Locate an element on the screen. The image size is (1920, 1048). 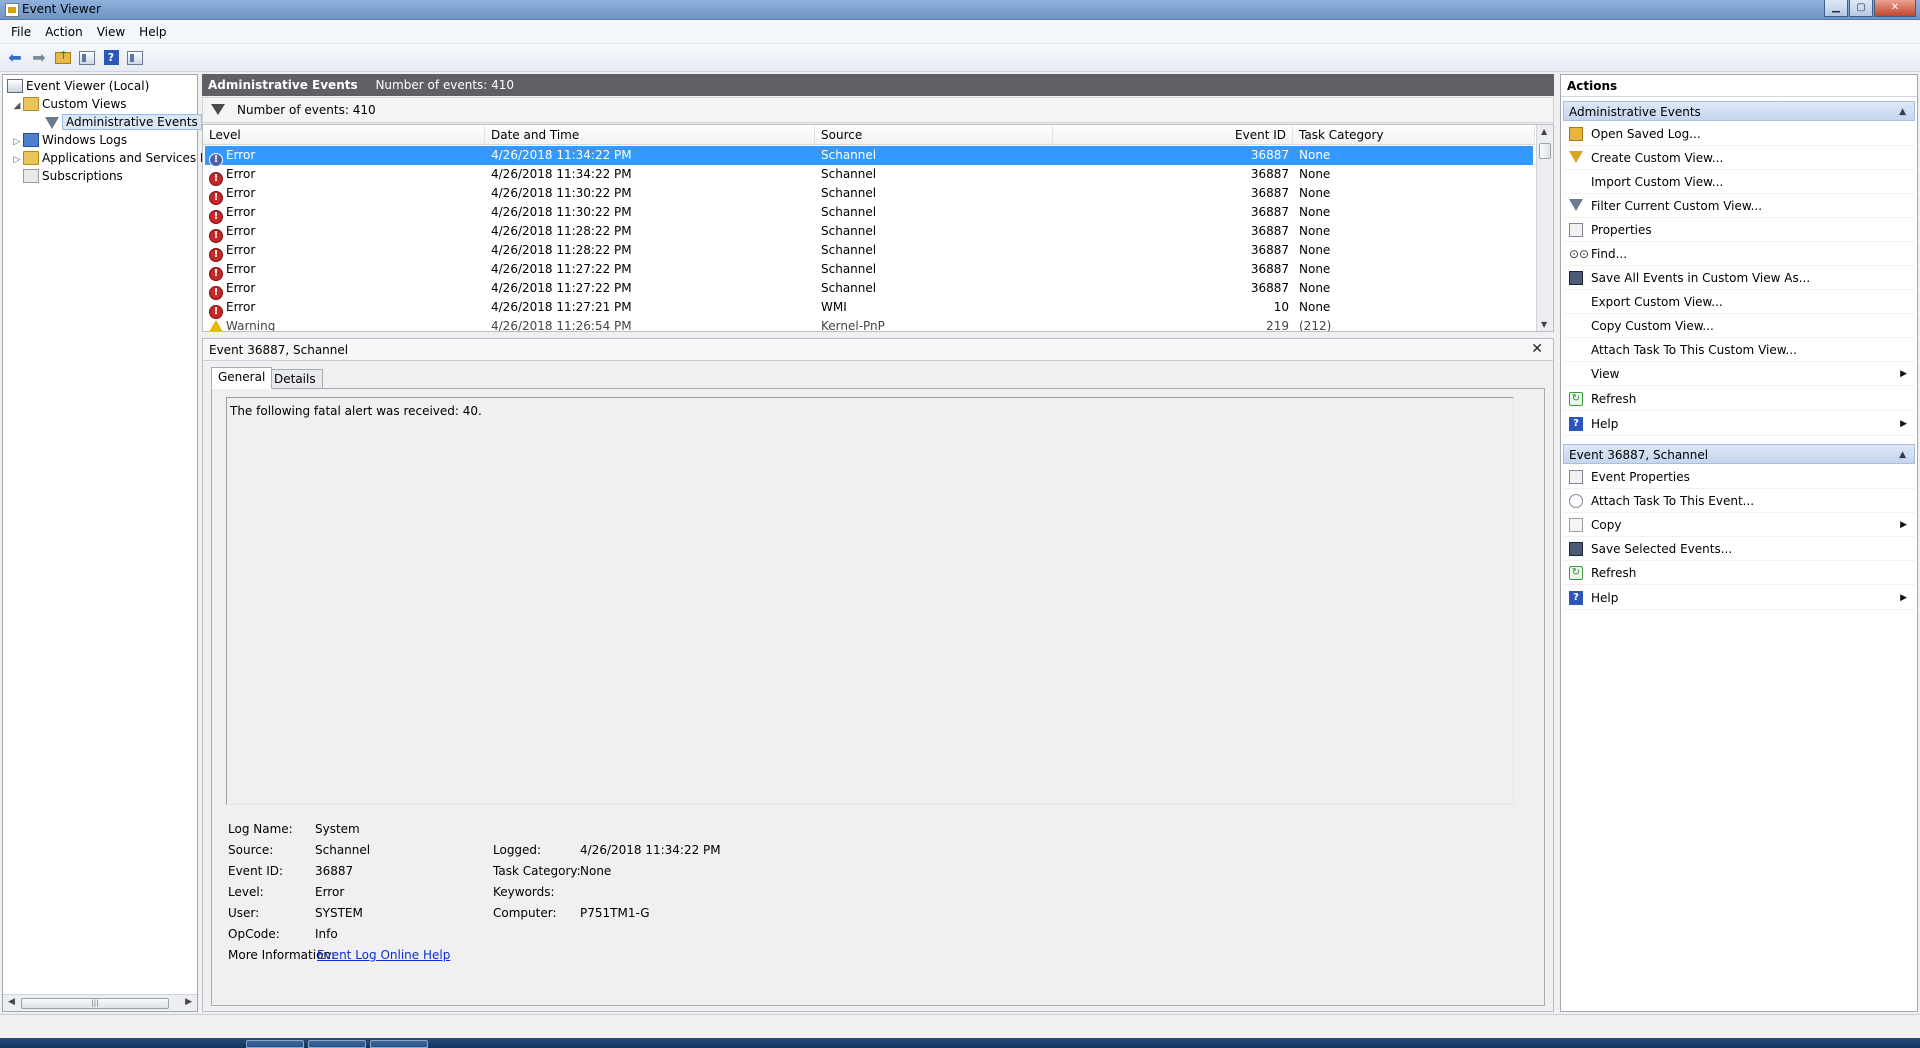
event-log-online-help-link: Event Log Online Help is located at coordinates (383, 955).